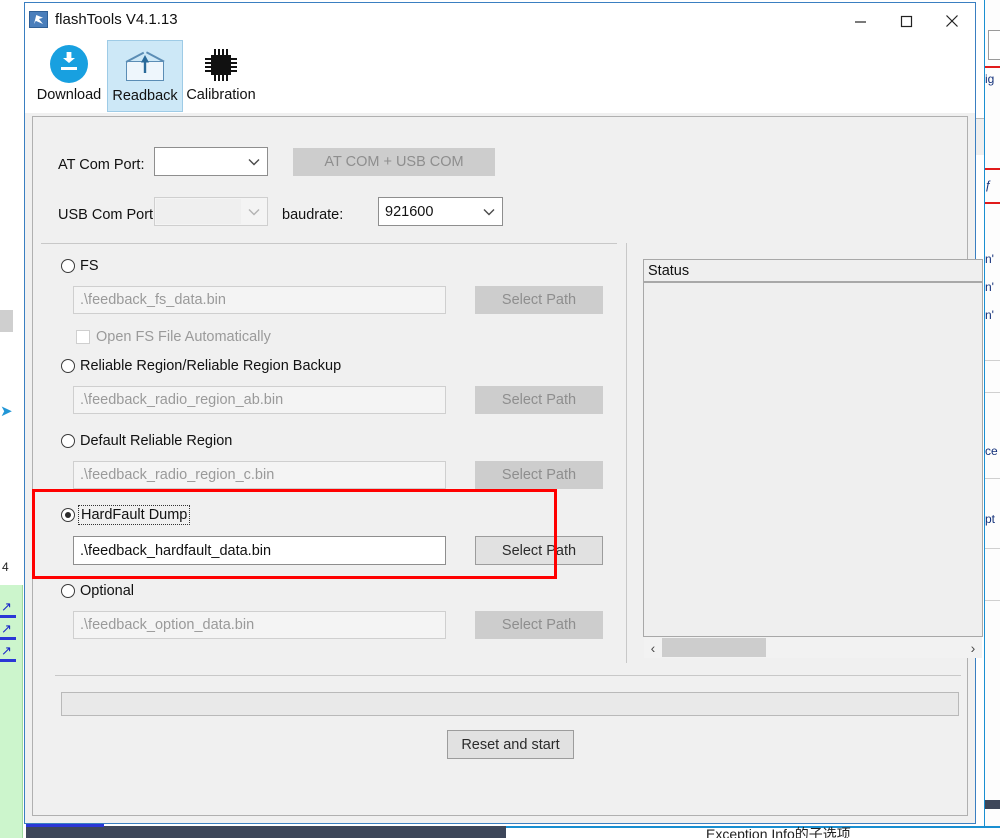 The height and width of the screenshot is (838, 1000). What do you see at coordinates (69, 95) in the screenshot?
I see `toolbar-label-download: Download` at bounding box center [69, 95].